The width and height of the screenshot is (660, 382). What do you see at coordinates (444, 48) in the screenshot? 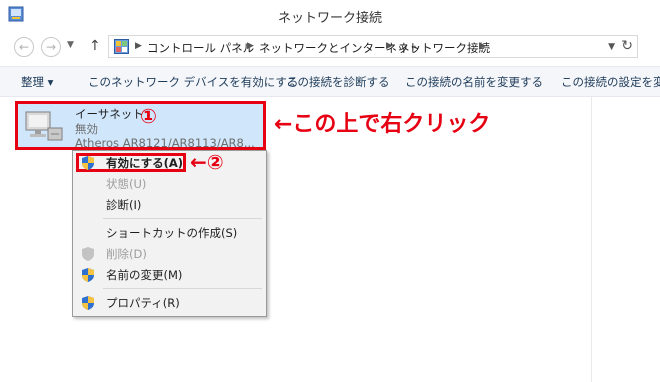
I see `breadcrumb-network-connections: ネットワーク接続` at bounding box center [444, 48].